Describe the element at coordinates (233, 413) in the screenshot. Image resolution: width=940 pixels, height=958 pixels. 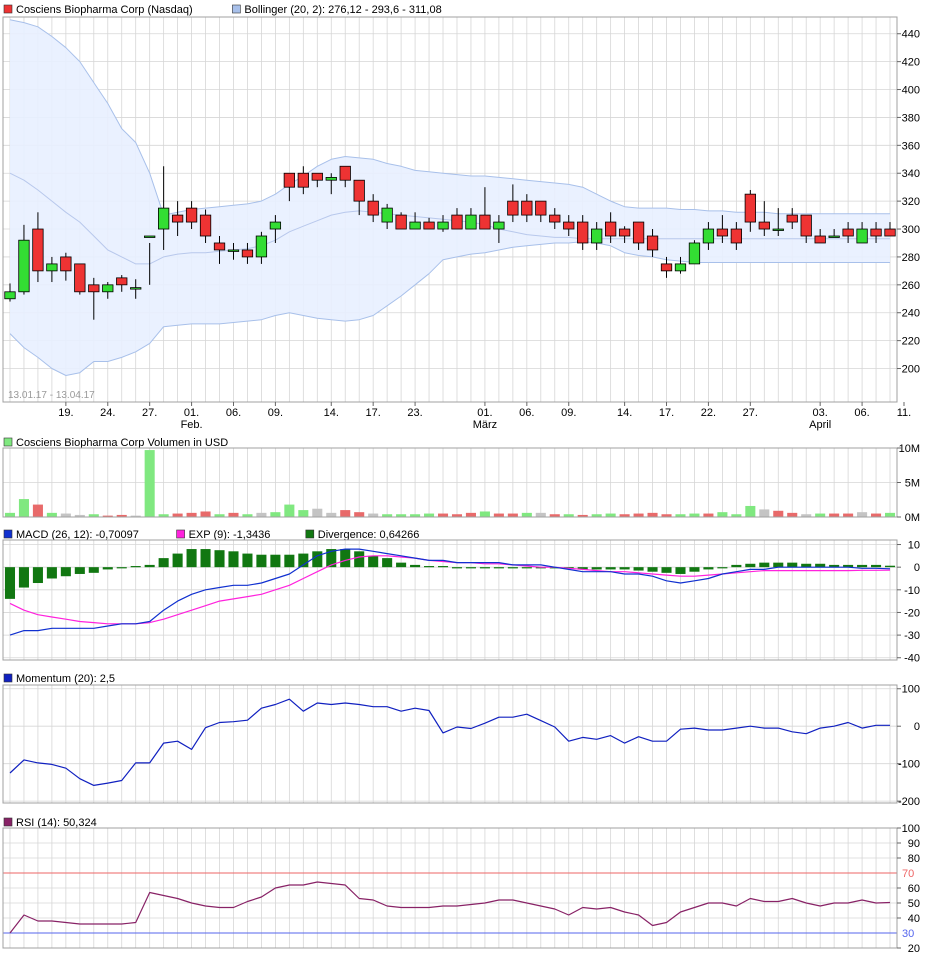
I see `x-tick-label: 06.` at that location.